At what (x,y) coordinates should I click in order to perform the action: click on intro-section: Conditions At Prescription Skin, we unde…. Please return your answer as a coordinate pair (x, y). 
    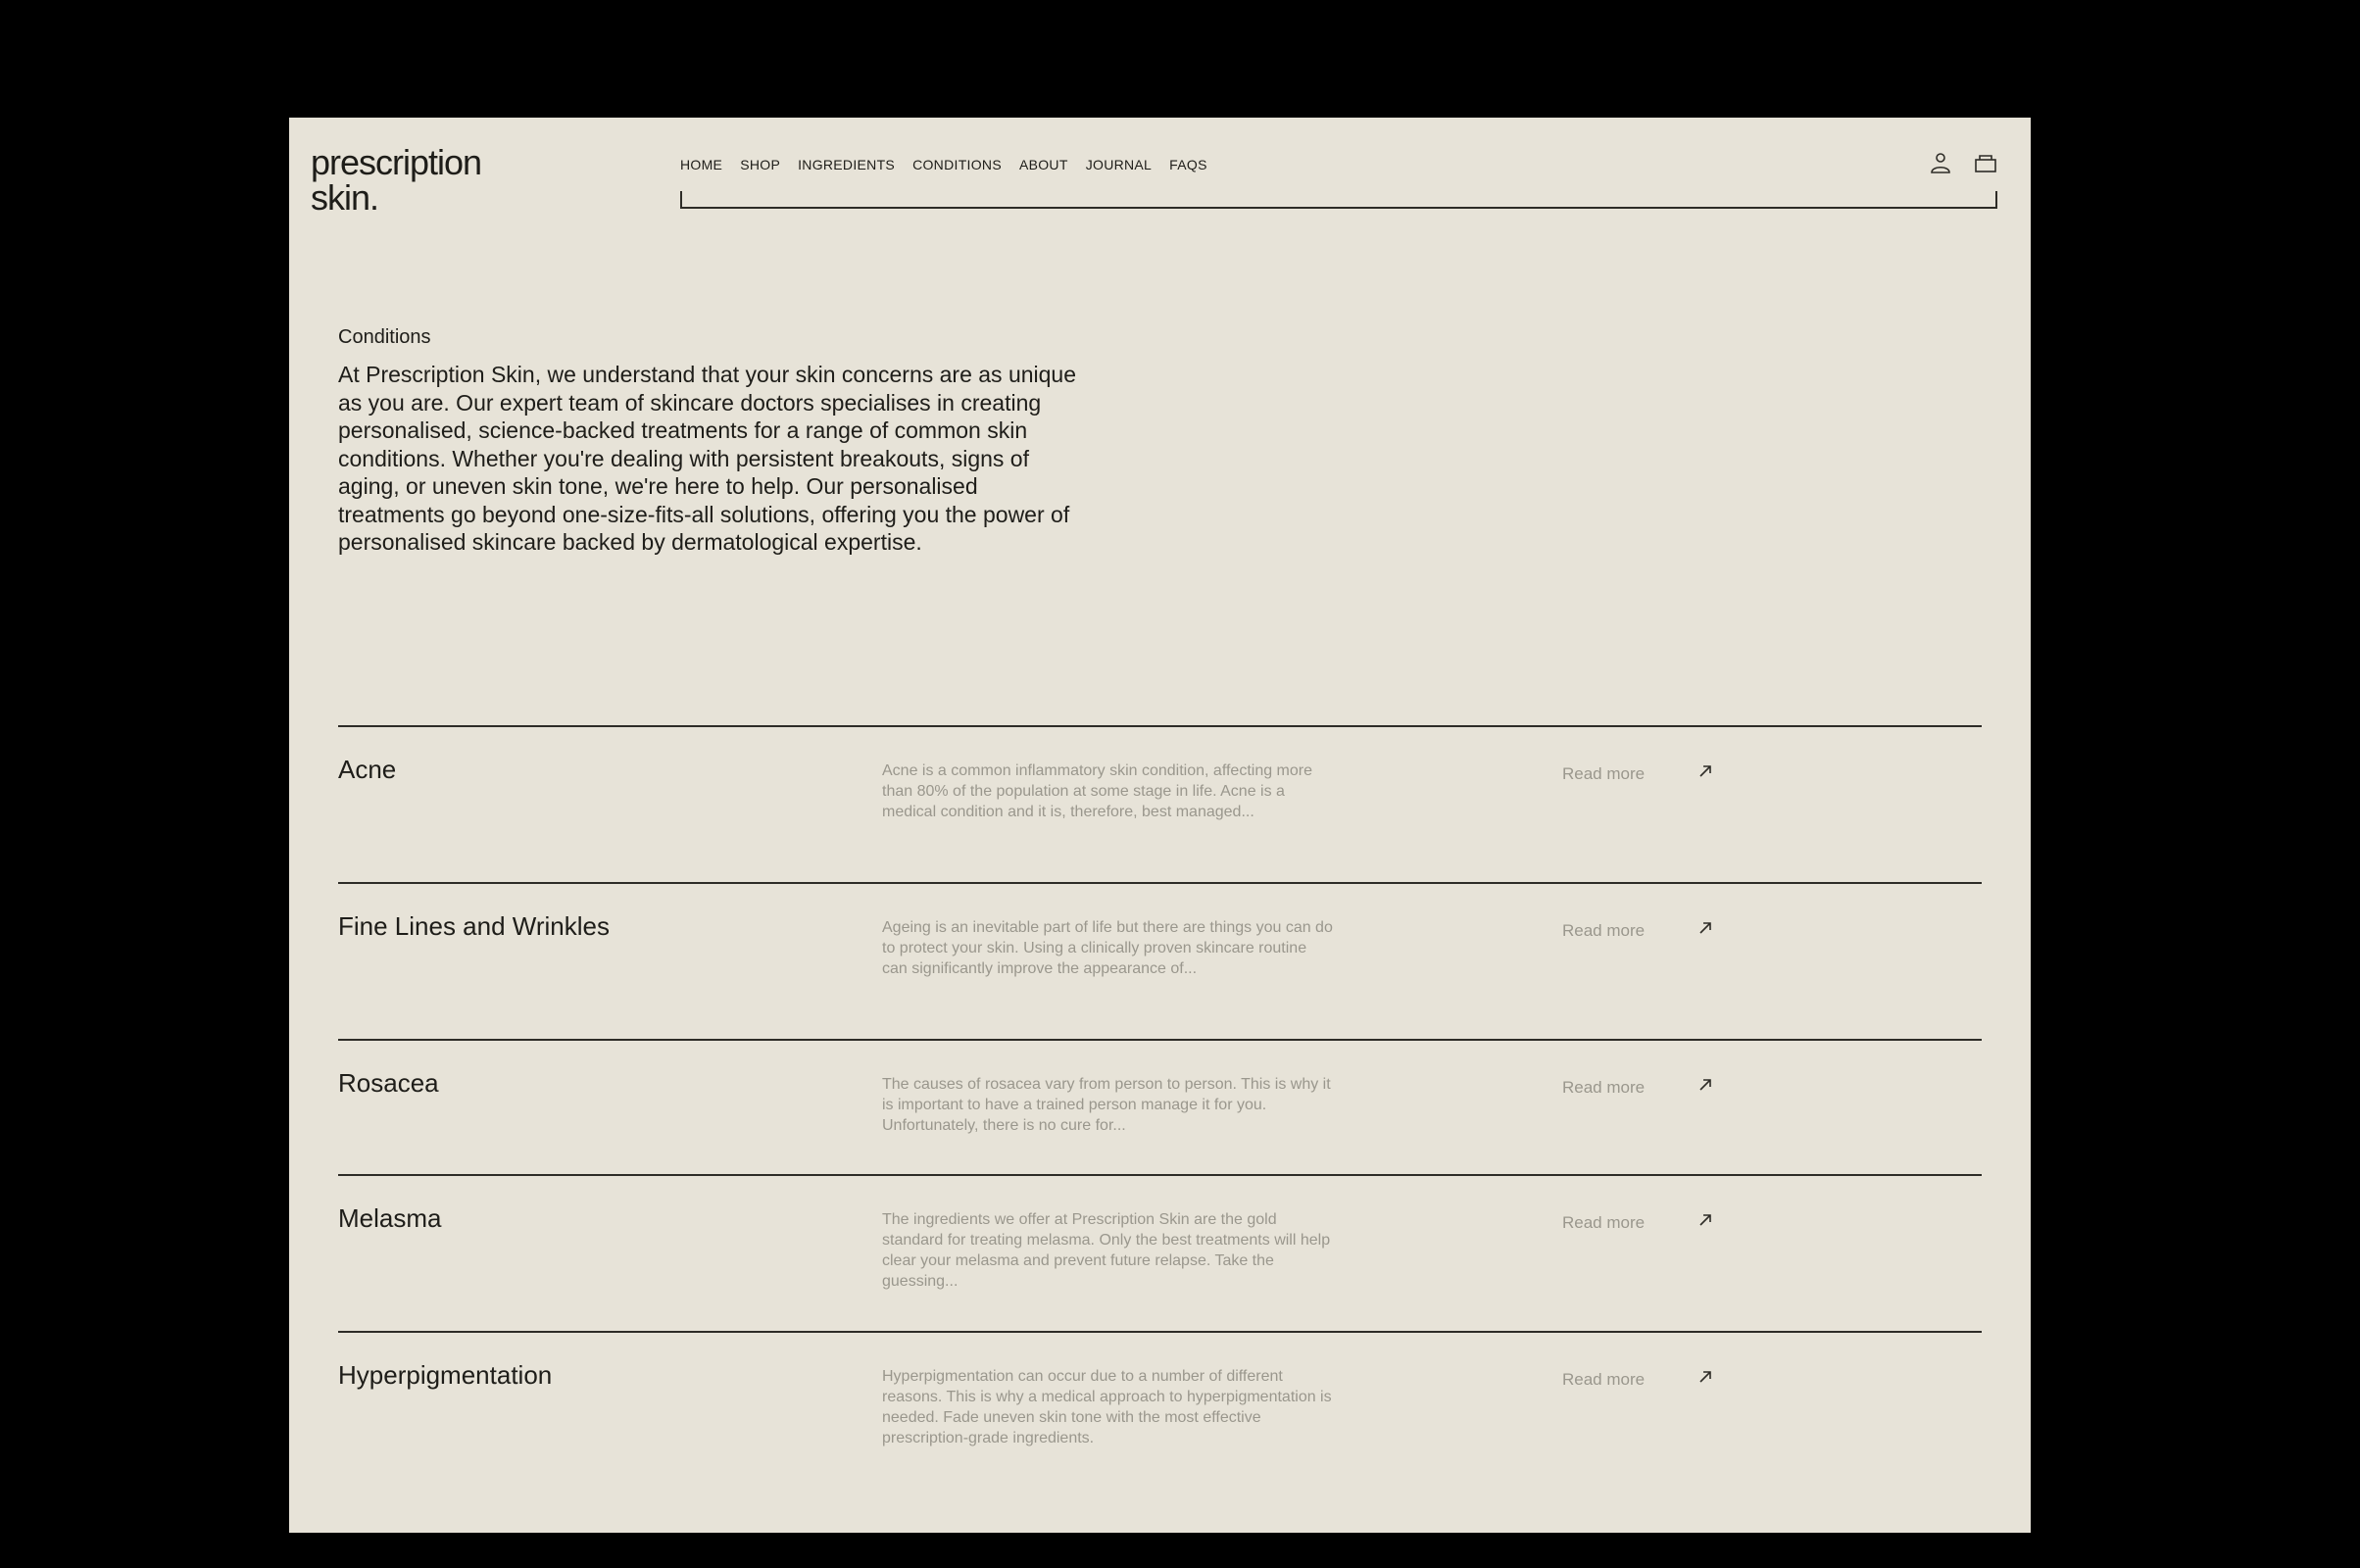
    Looking at the image, I should click on (710, 441).